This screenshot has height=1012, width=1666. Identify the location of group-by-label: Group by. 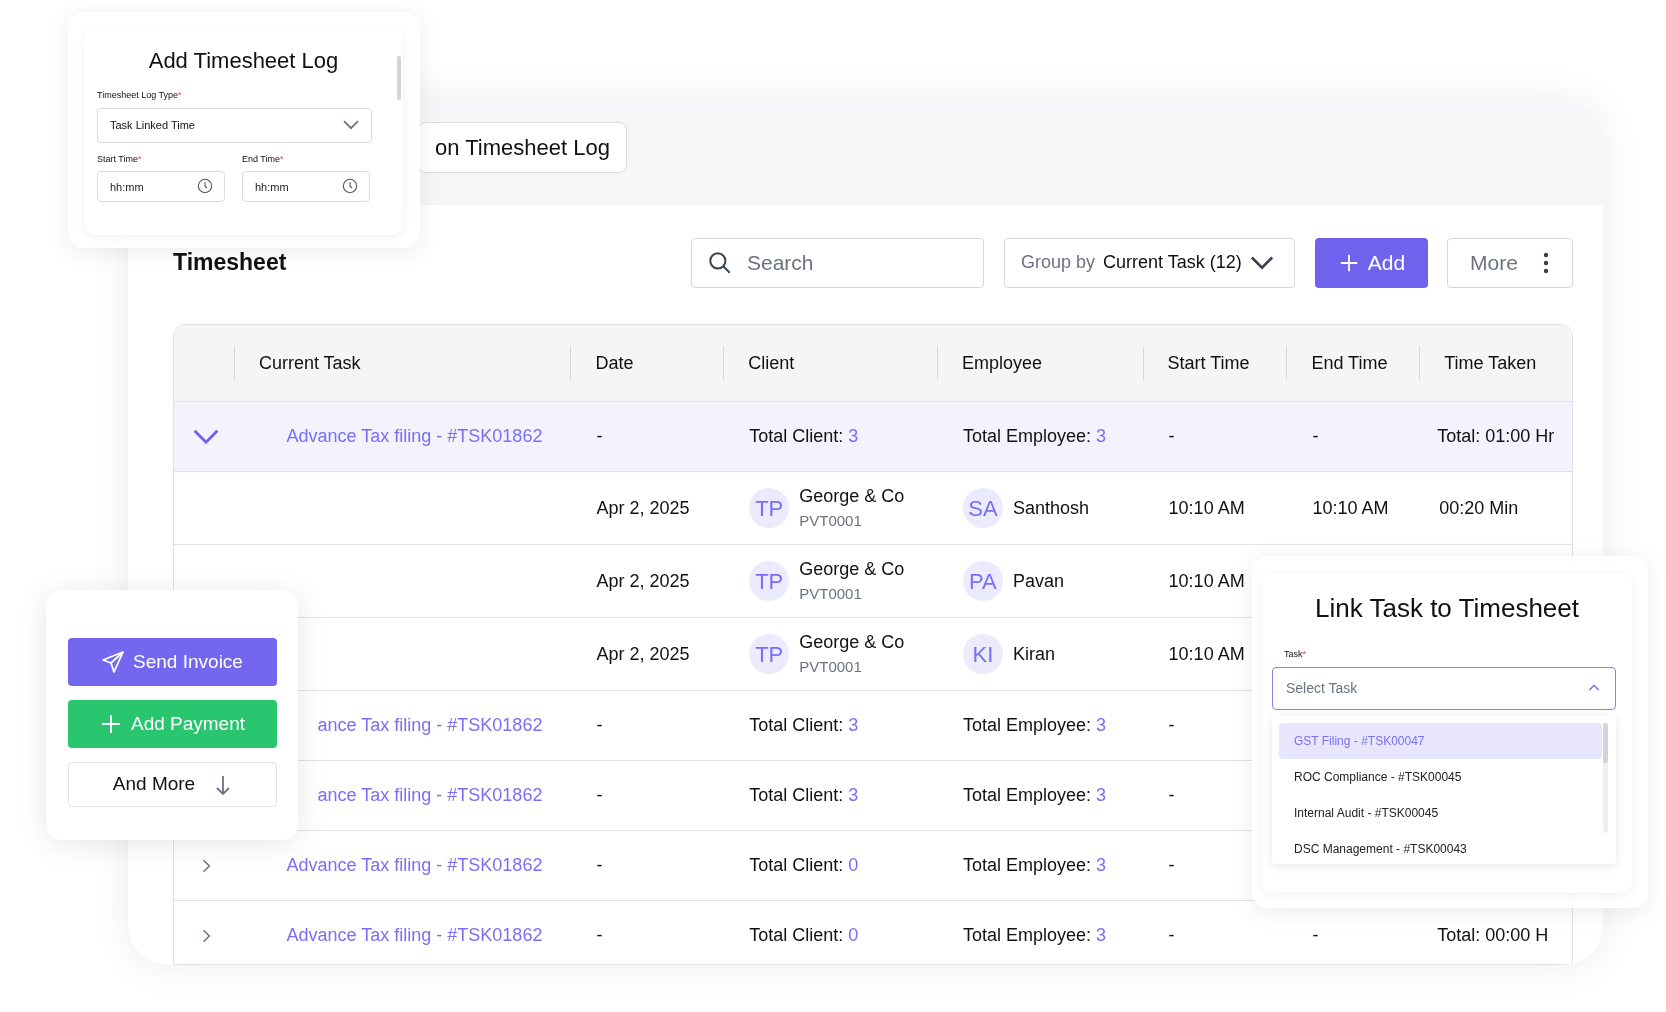
(1058, 262).